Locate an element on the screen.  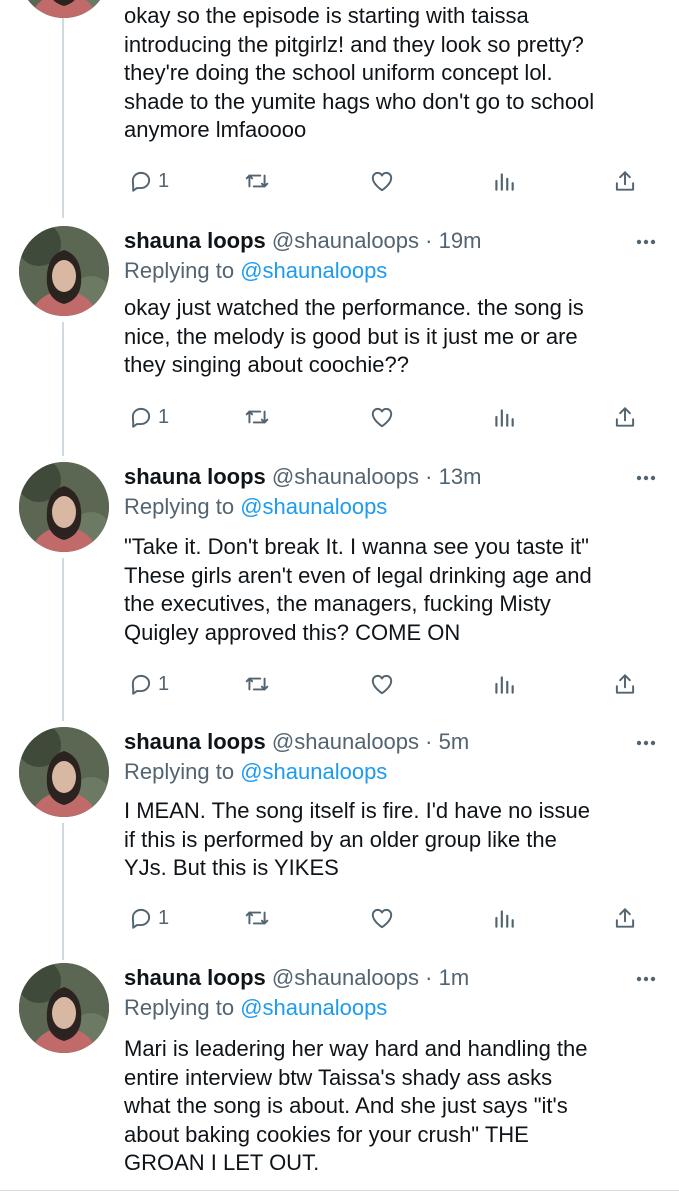
timestamp: · 1m is located at coordinates (447, 977).